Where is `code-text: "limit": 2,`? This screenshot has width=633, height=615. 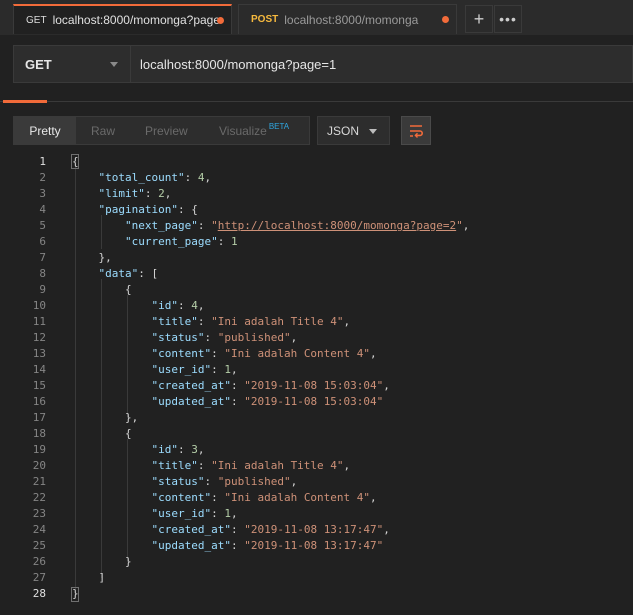
code-text: "limit": 2, is located at coordinates (122, 194).